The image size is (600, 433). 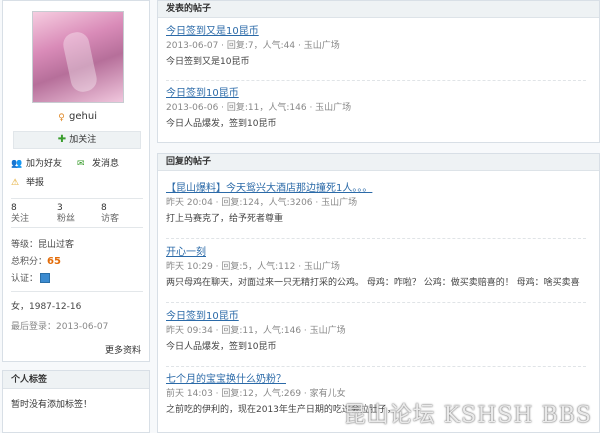 I want to click on cert-line: 认证：, so click(x=31, y=279).